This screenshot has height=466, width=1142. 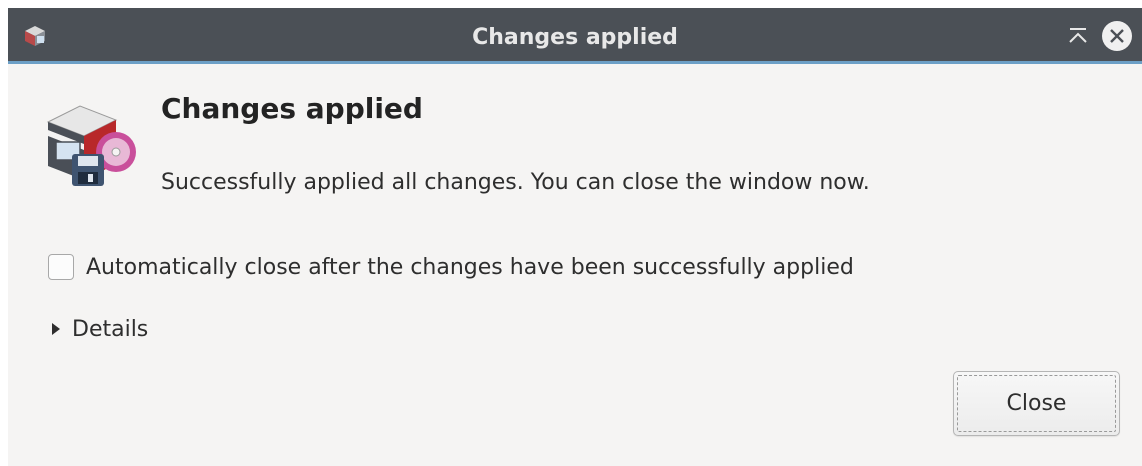 What do you see at coordinates (292, 108) in the screenshot?
I see `dialog-heading: Changes applied` at bounding box center [292, 108].